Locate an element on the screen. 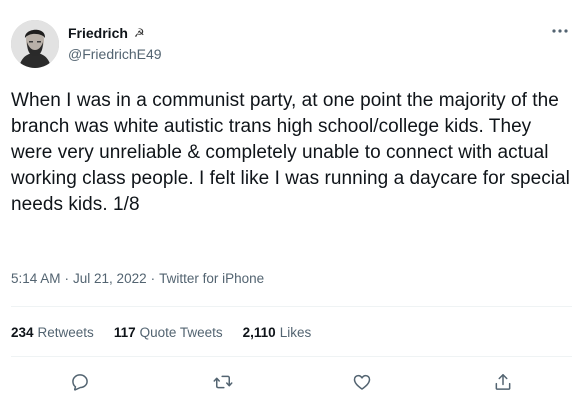 The width and height of the screenshot is (583, 415). hammer-sickle-icon: ☭ is located at coordinates (139, 33).